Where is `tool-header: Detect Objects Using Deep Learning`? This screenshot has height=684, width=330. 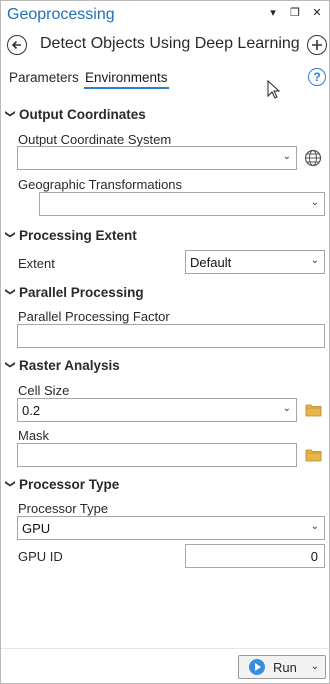 tool-header: Detect Objects Using Deep Learning is located at coordinates (165, 45).